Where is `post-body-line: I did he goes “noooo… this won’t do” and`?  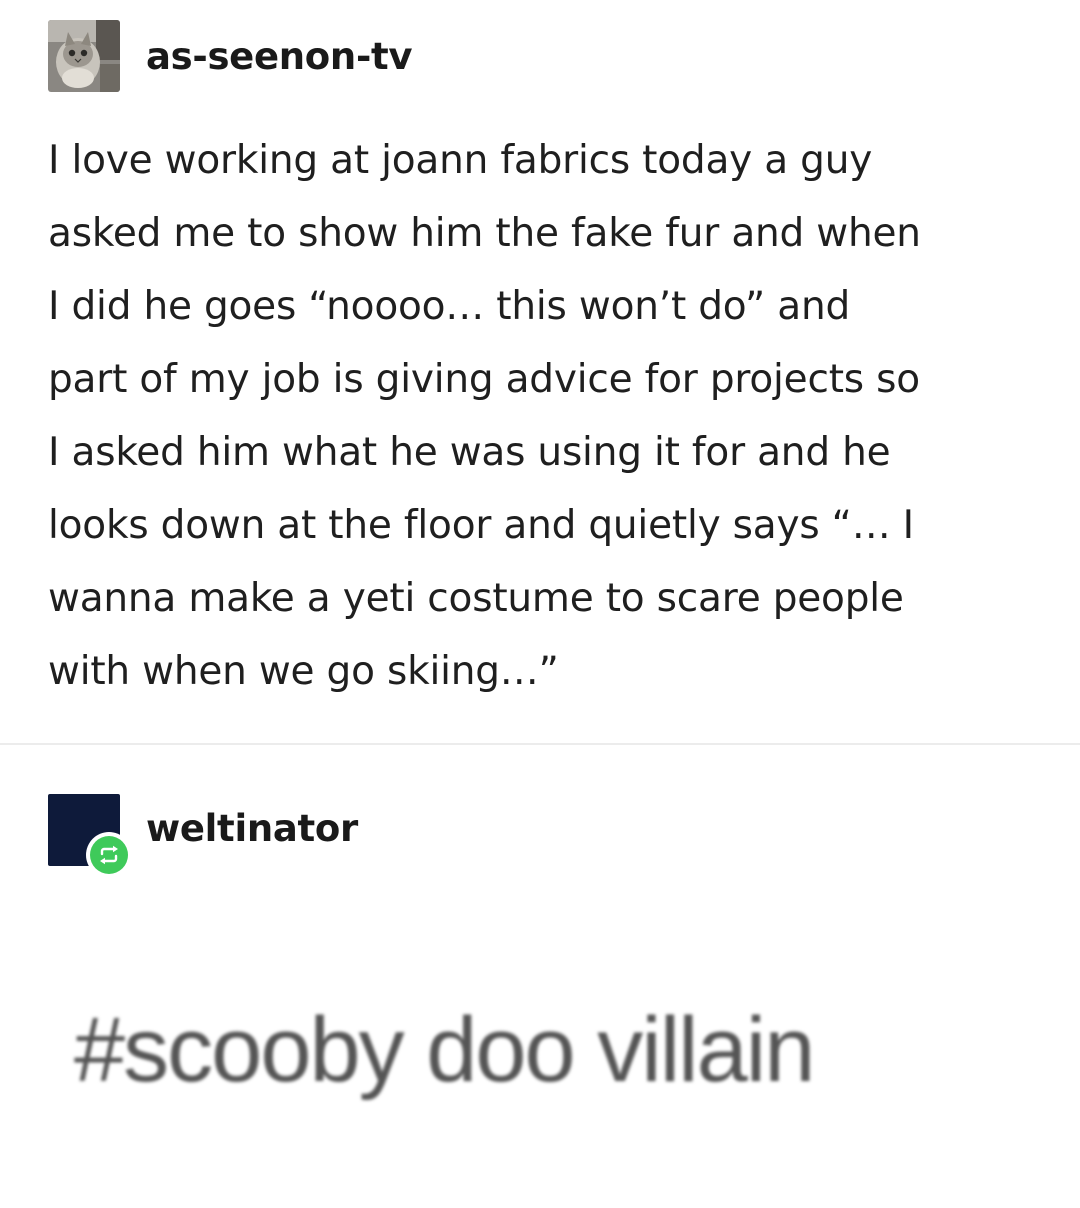 post-body-line: I did he goes “noooo… this won’t do” and is located at coordinates (449, 306).